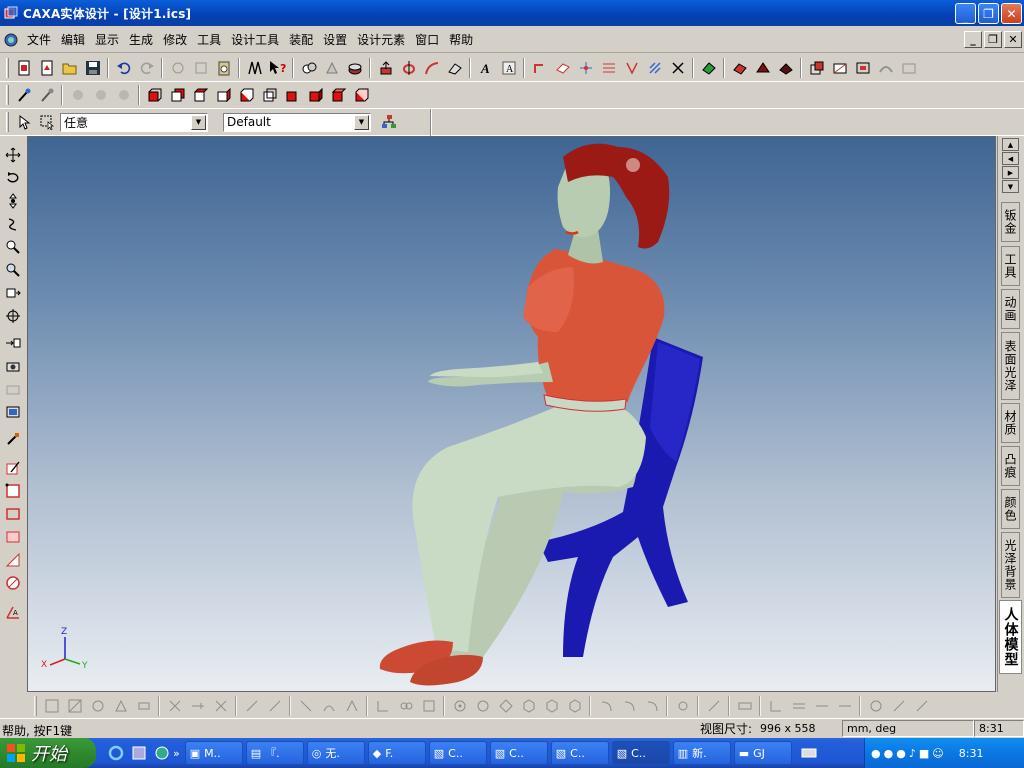 The width and height of the screenshot is (1024, 768). Describe the element at coordinates (739, 68) in the screenshot. I see `sheet-metal-icon` at that location.